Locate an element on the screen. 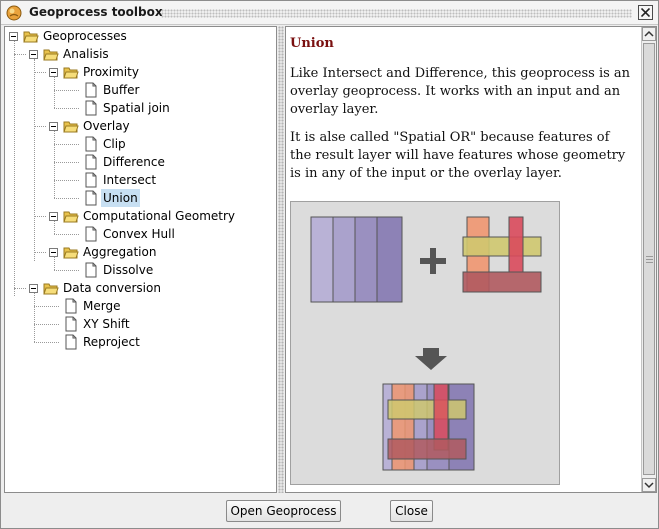  arrow-up-icon is located at coordinates (649, 33).